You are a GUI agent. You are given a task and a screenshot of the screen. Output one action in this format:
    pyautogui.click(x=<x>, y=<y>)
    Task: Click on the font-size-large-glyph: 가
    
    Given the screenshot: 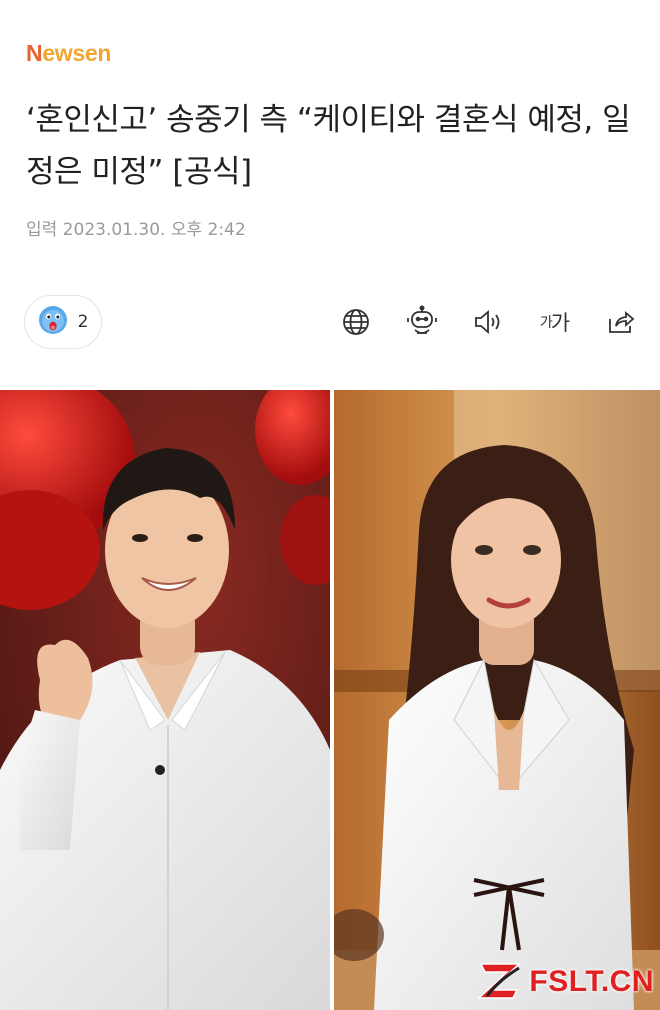 What is the action you would take?
    pyautogui.click(x=560, y=323)
    